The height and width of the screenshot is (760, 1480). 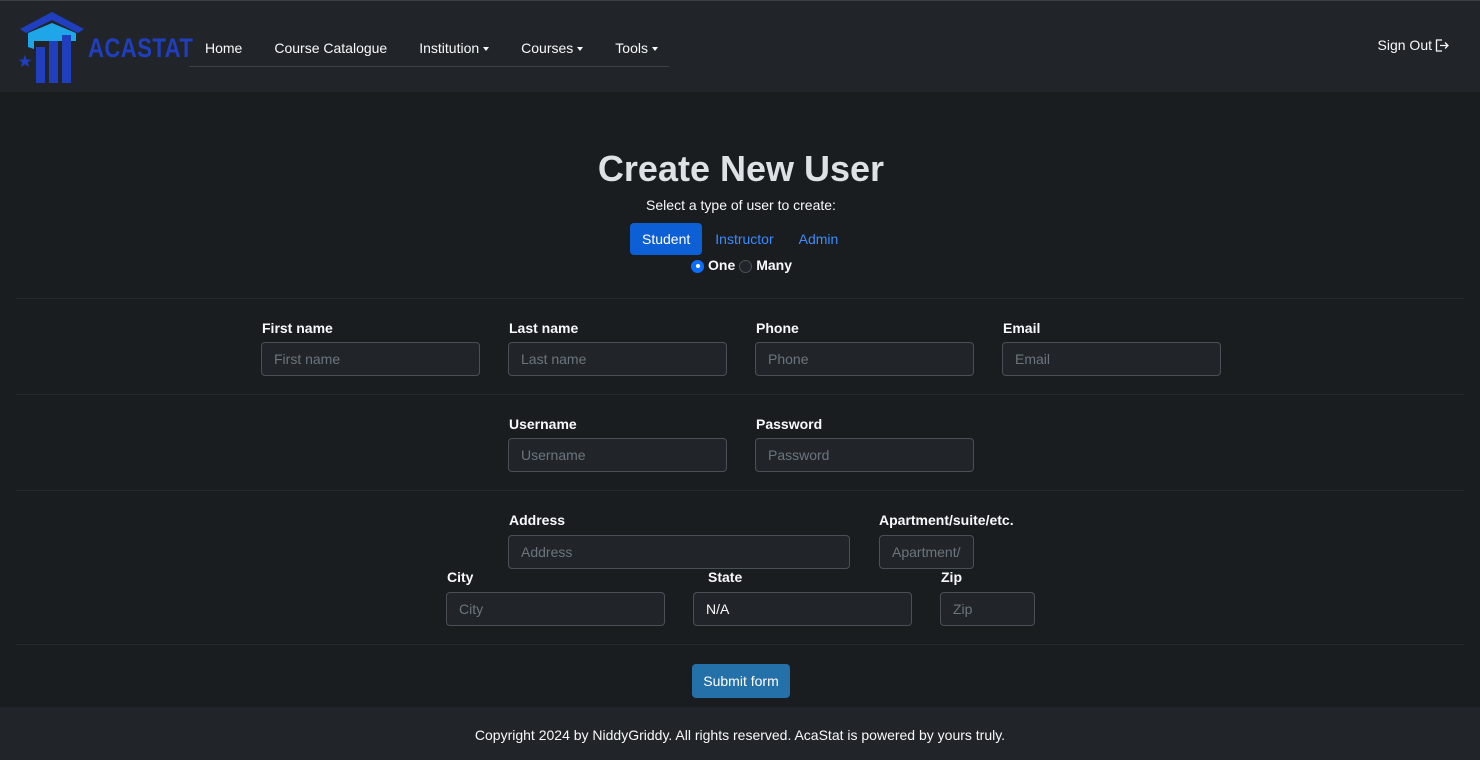 I want to click on nav-item-label: Home, so click(x=224, y=47).